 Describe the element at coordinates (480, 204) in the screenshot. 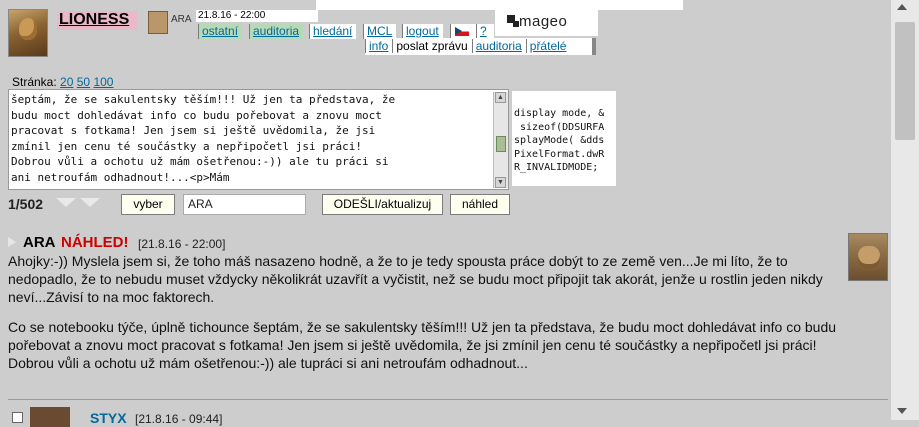

I see `preview-button: náhled` at that location.